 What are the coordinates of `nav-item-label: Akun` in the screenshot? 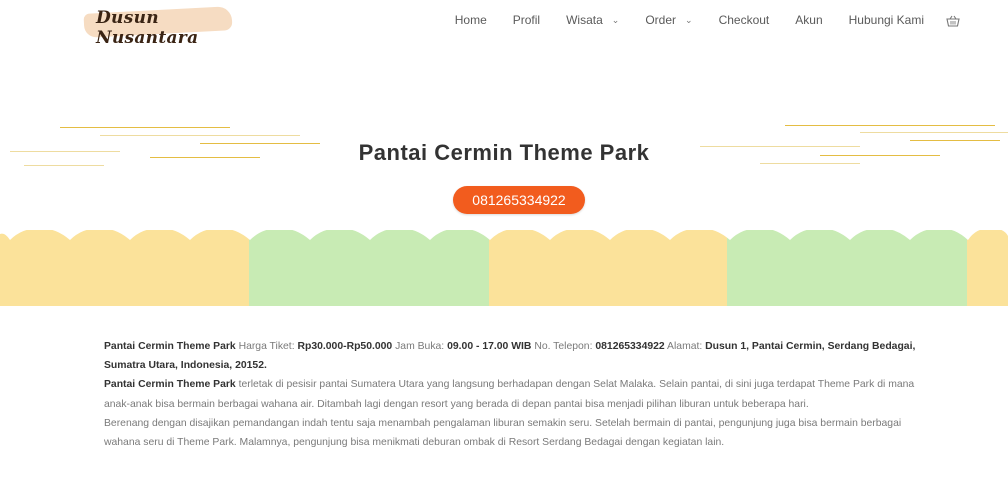 It's located at (809, 20).